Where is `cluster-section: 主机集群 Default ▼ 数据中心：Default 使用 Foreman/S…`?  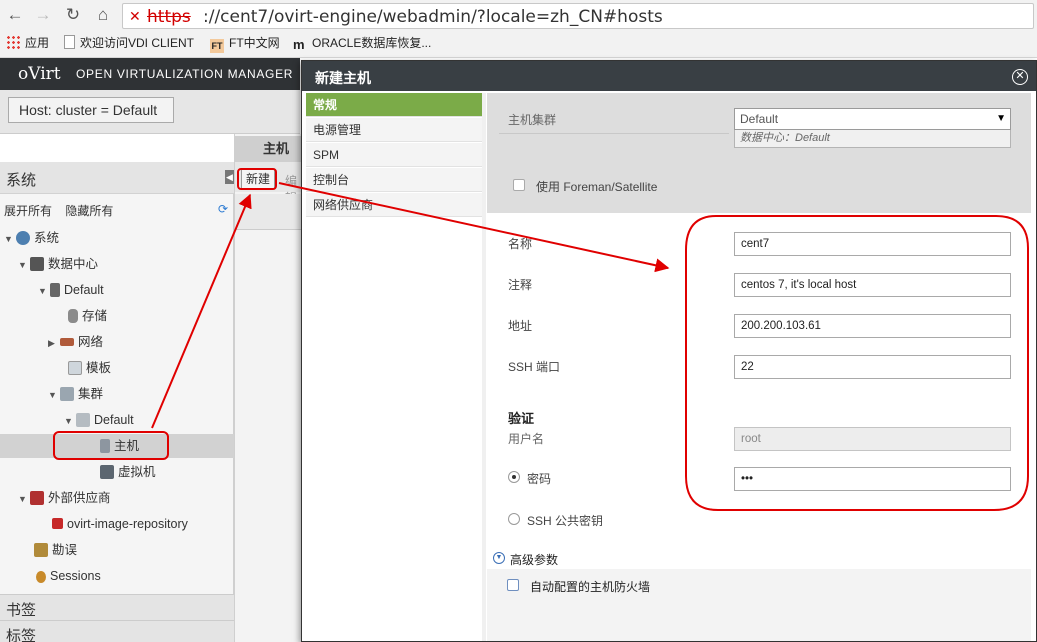
cluster-section: 主机集群 Default ▼ 数据中心：Default 使用 Foreman/S… is located at coordinates (759, 153).